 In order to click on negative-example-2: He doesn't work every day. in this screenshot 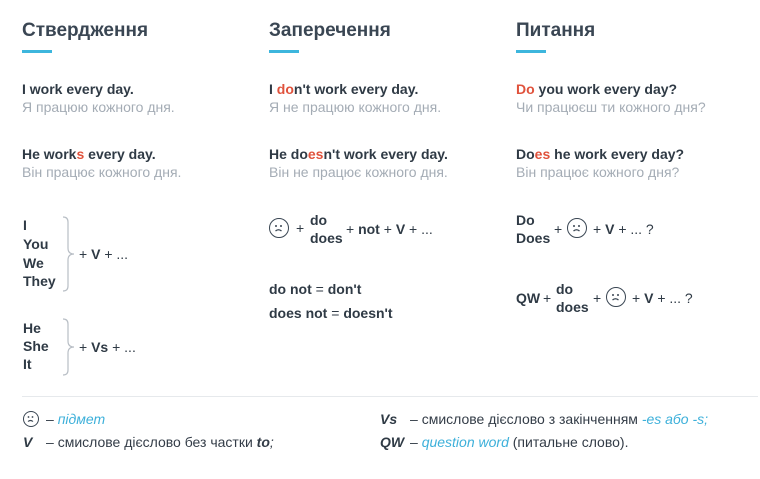, I will do `click(358, 154)`.